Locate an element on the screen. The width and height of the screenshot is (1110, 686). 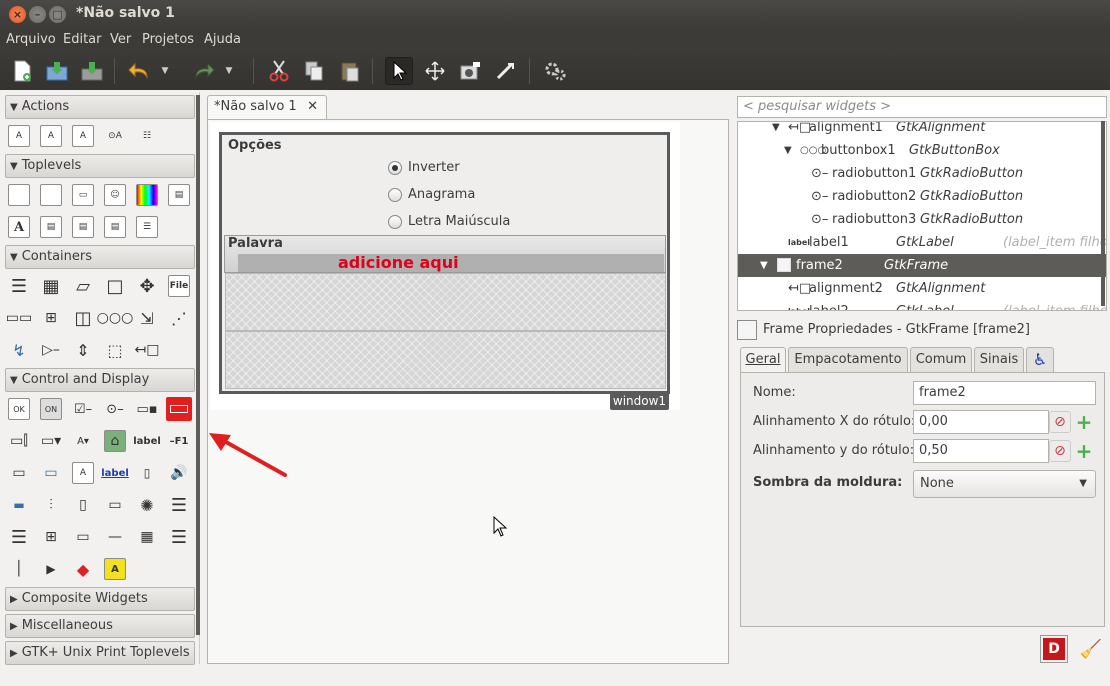
align-x-field: 0,00 is located at coordinates (981, 422).